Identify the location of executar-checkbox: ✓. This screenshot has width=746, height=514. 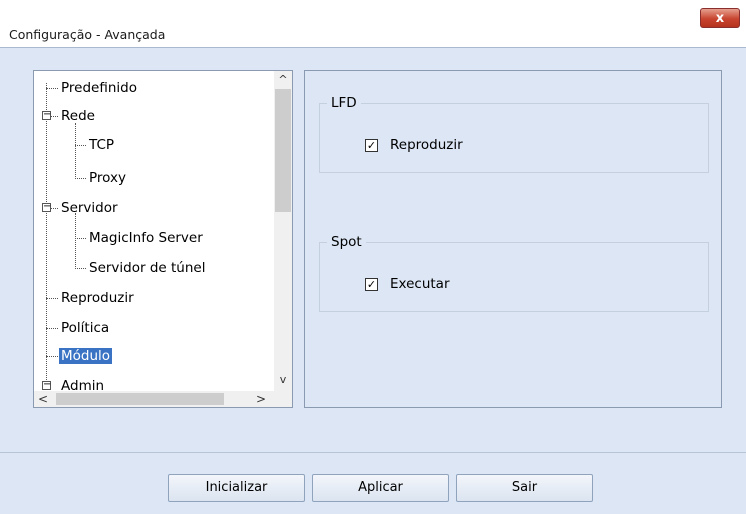
(371, 284).